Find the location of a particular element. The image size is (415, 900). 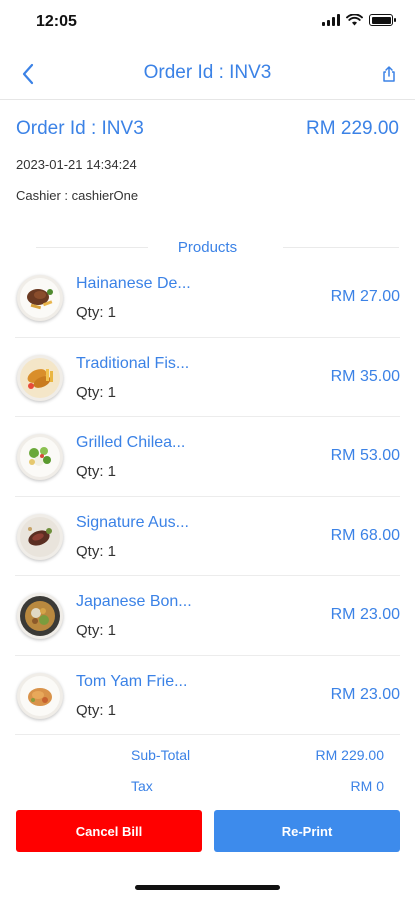

battery-icon is located at coordinates (382, 20).